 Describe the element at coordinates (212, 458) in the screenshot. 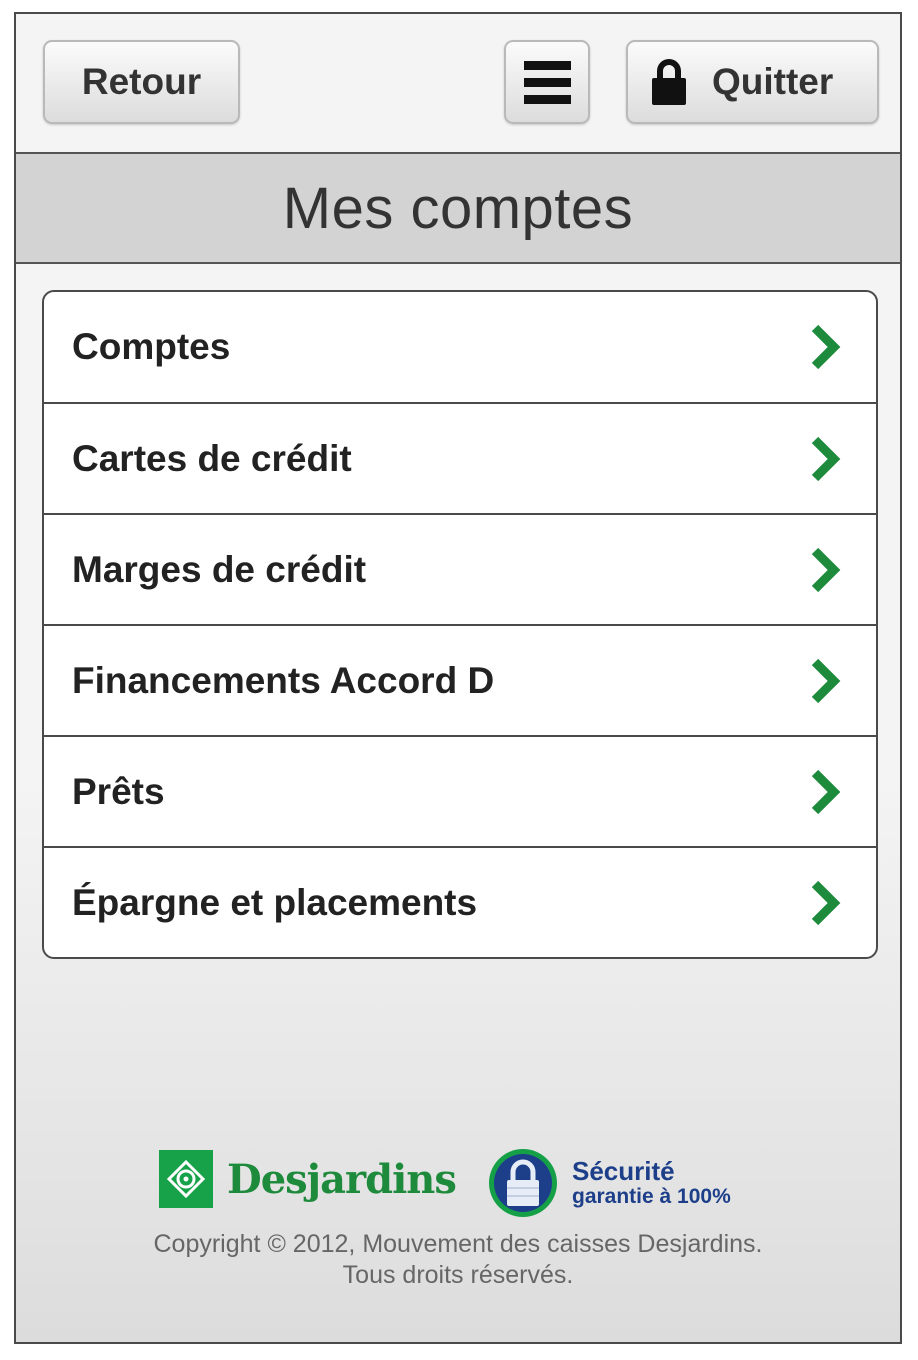

I see `menu-item-label: Cartes de crédit` at that location.